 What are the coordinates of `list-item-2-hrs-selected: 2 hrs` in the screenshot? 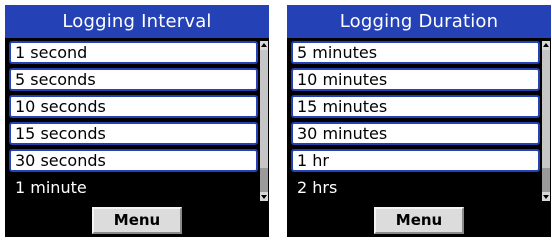 It's located at (415, 187).